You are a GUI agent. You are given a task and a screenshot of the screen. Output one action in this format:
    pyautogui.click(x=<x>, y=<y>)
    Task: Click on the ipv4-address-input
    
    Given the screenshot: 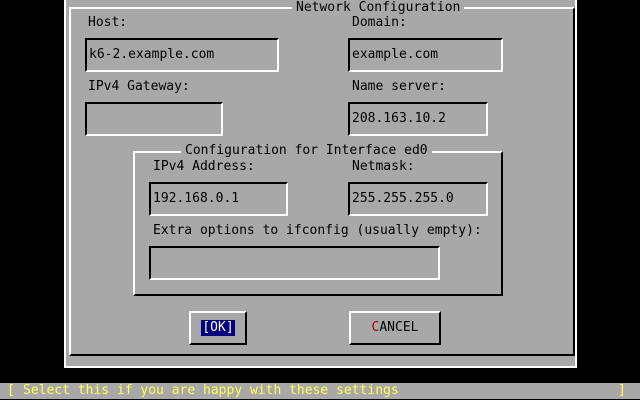 What is the action you would take?
    pyautogui.click(x=217, y=199)
    